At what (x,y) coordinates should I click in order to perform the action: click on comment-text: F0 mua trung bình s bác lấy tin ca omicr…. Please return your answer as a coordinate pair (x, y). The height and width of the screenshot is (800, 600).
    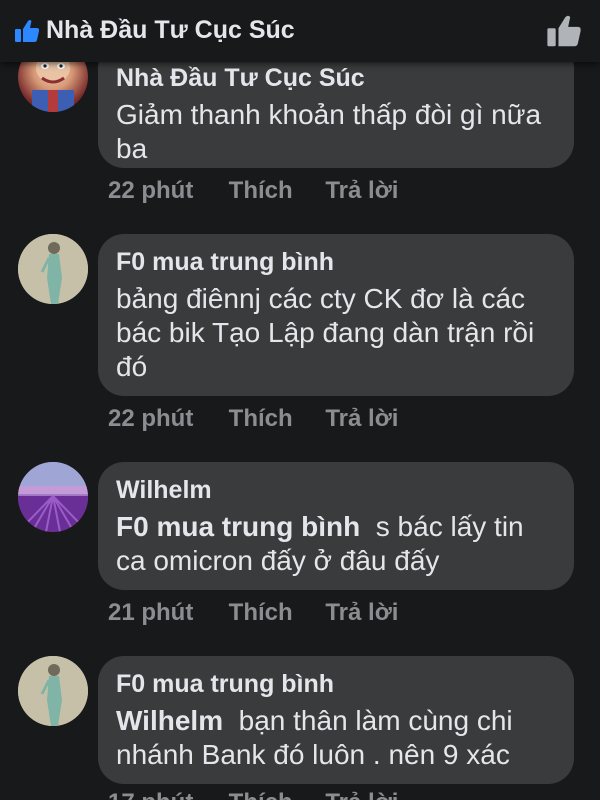
    Looking at the image, I should click on (336, 544).